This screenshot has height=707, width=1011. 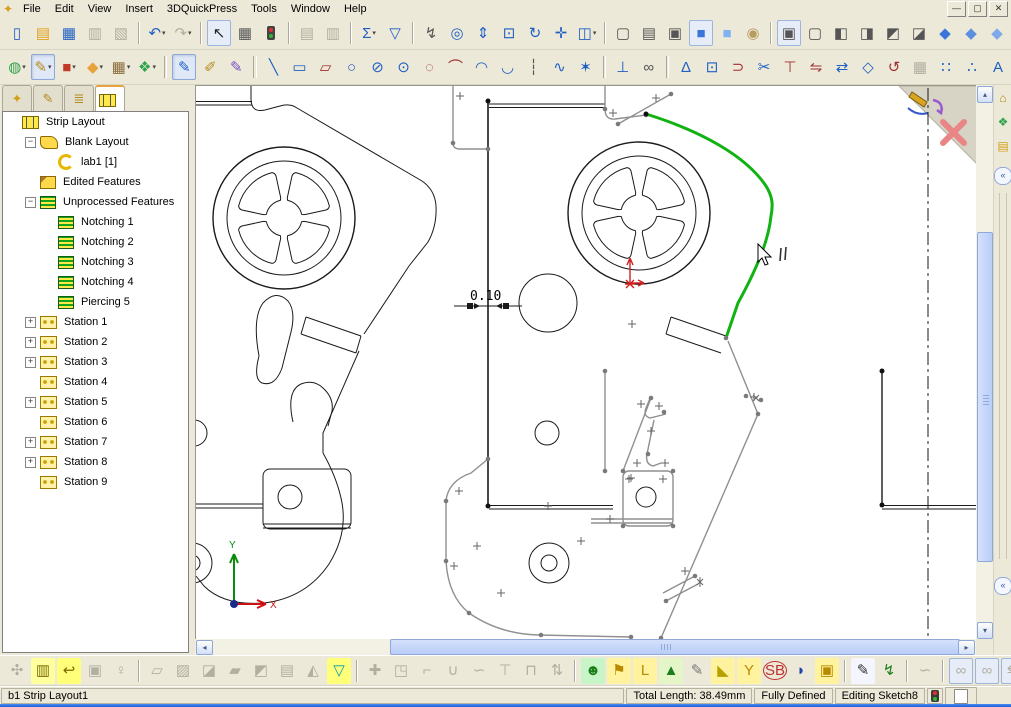 What do you see at coordinates (712, 67) in the screenshot?
I see `convert-entities-button: ⊡` at bounding box center [712, 67].